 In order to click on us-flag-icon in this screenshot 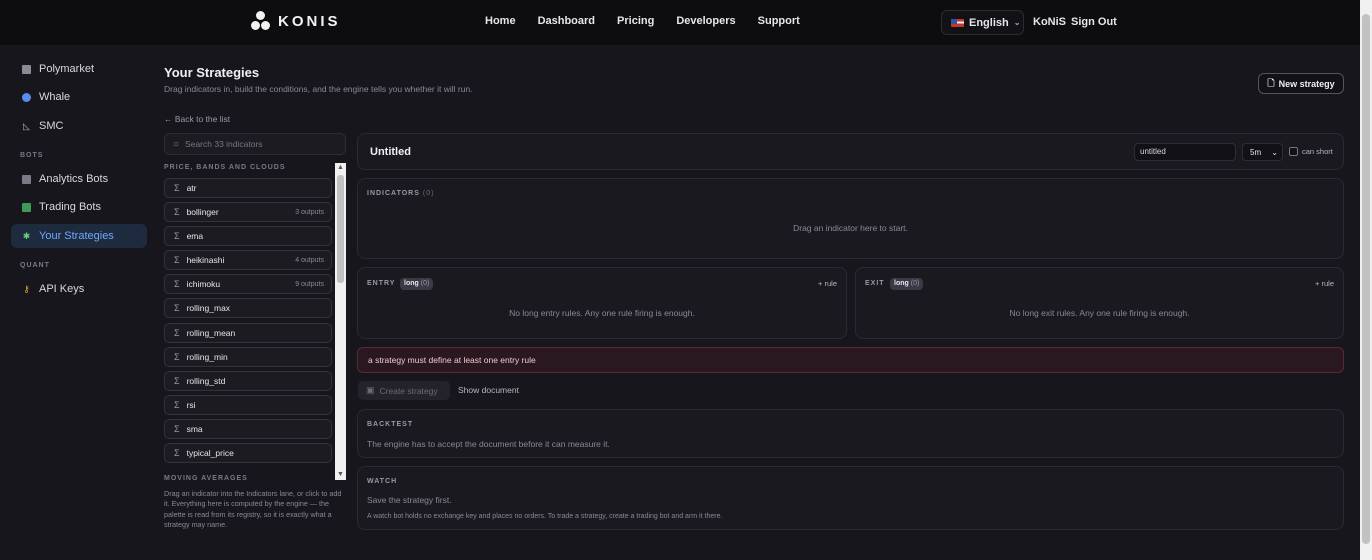, I will do `click(957, 22)`.